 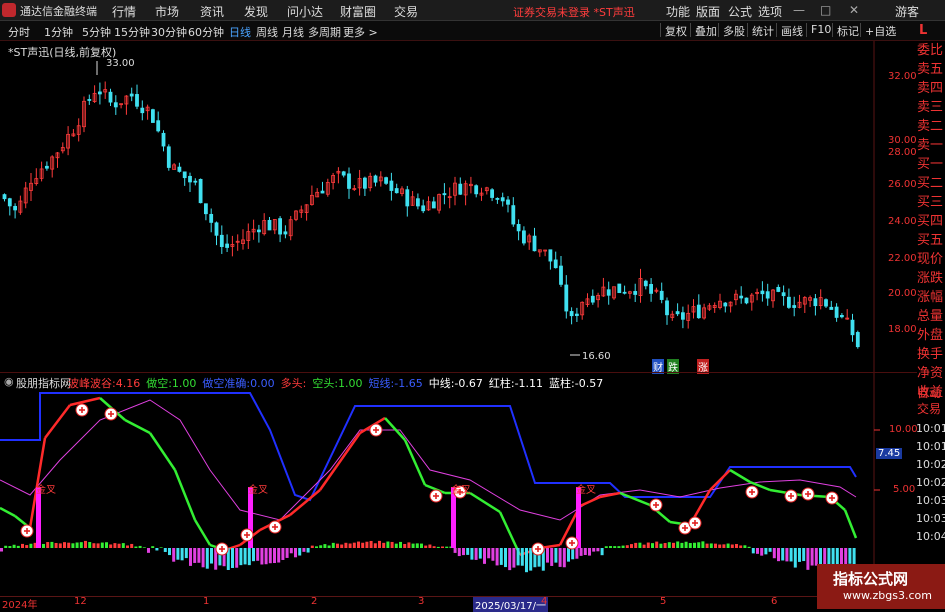 I want to click on low-annotation: 16.60, so click(x=596, y=356).